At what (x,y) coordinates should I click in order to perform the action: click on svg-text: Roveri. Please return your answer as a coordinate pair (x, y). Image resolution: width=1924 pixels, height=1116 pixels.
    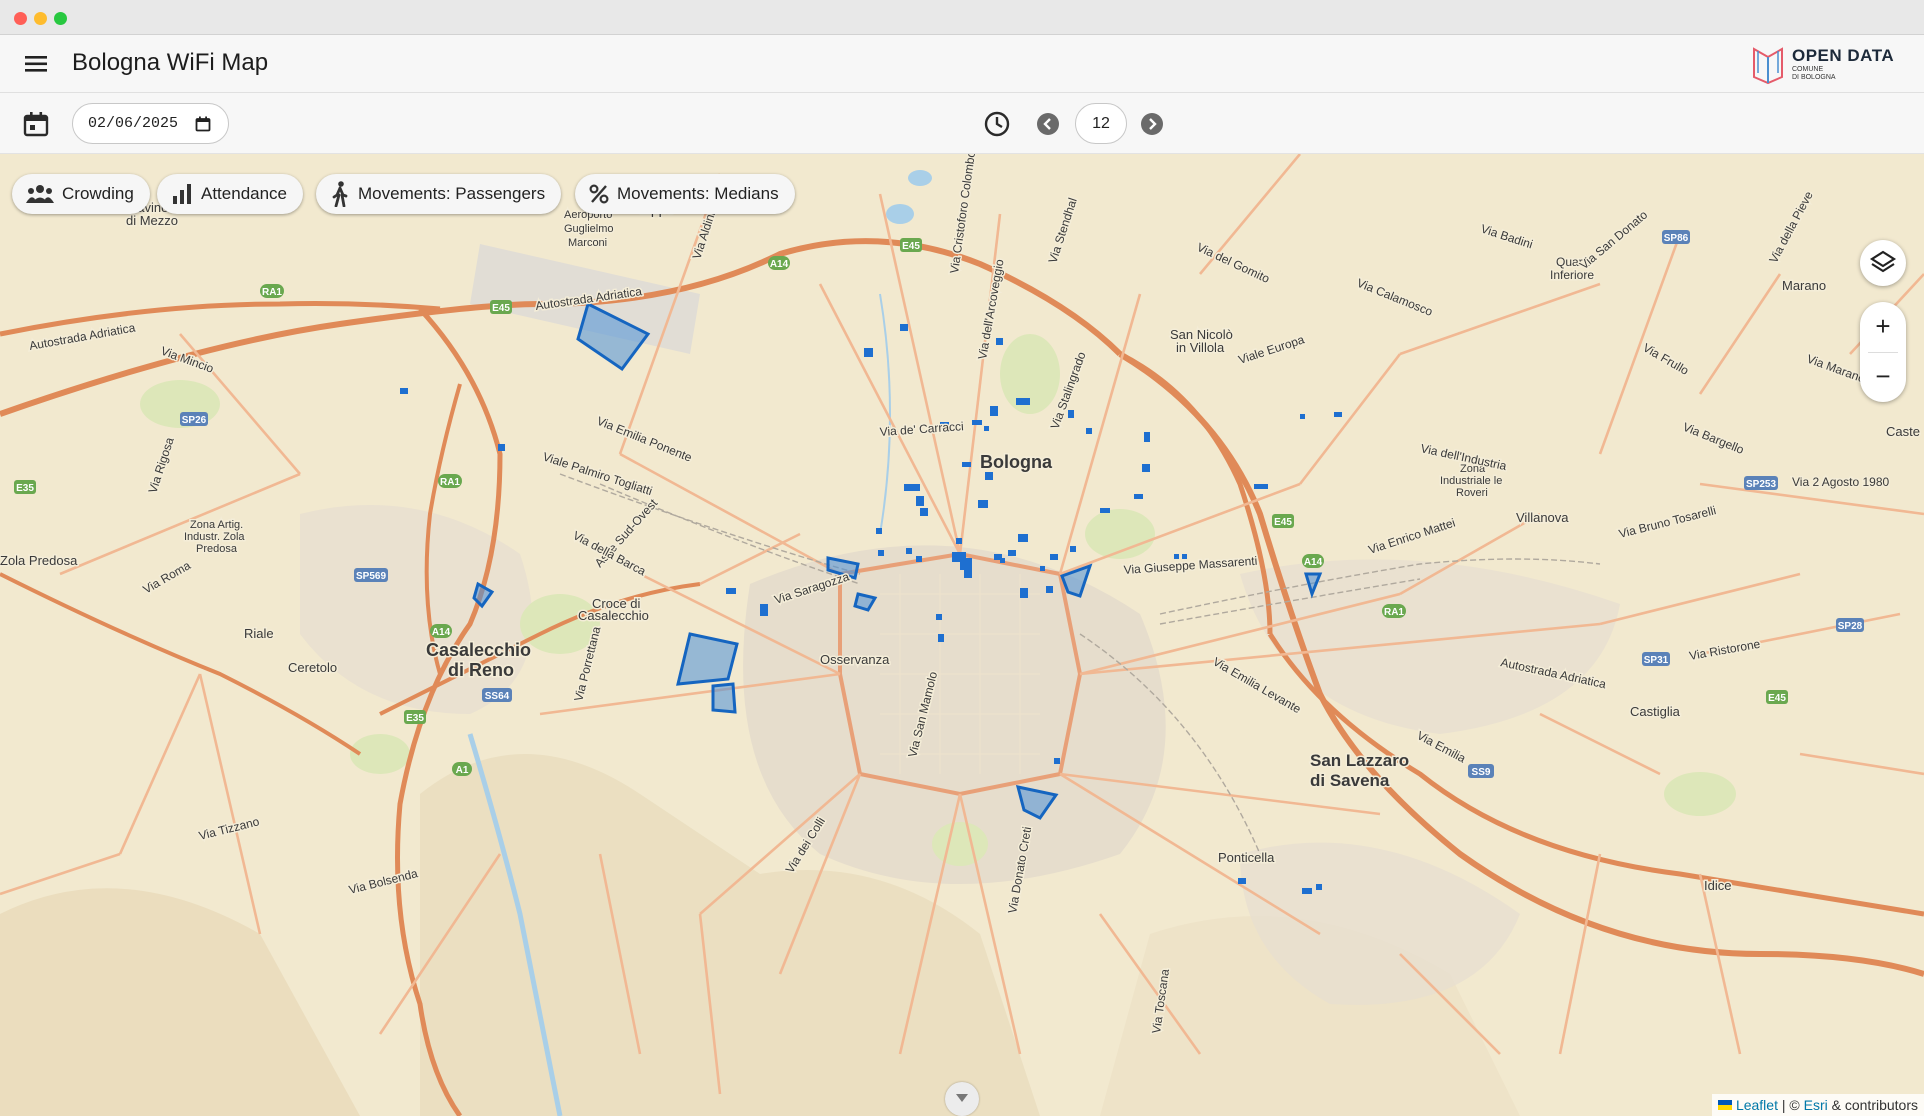
    Looking at the image, I should click on (1472, 493).